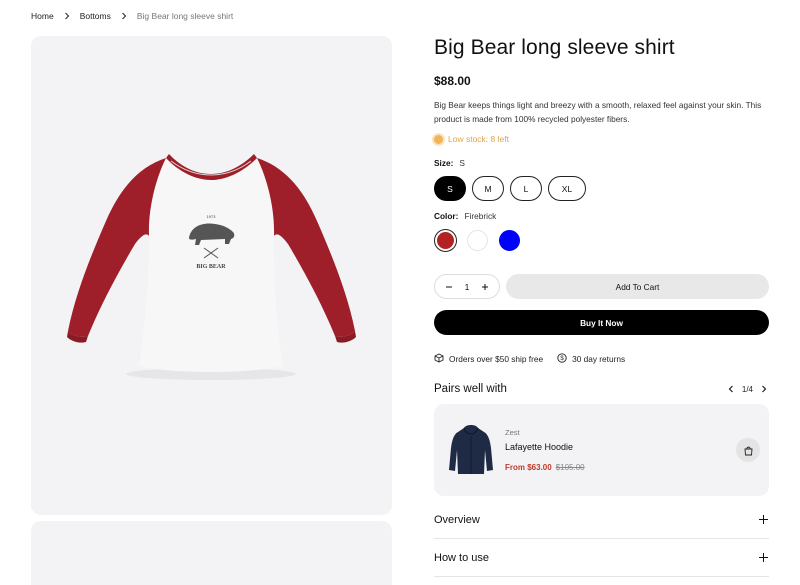 The height and width of the screenshot is (585, 800). Describe the element at coordinates (601, 163) in the screenshot. I see `size-label-row: Size: S` at that location.